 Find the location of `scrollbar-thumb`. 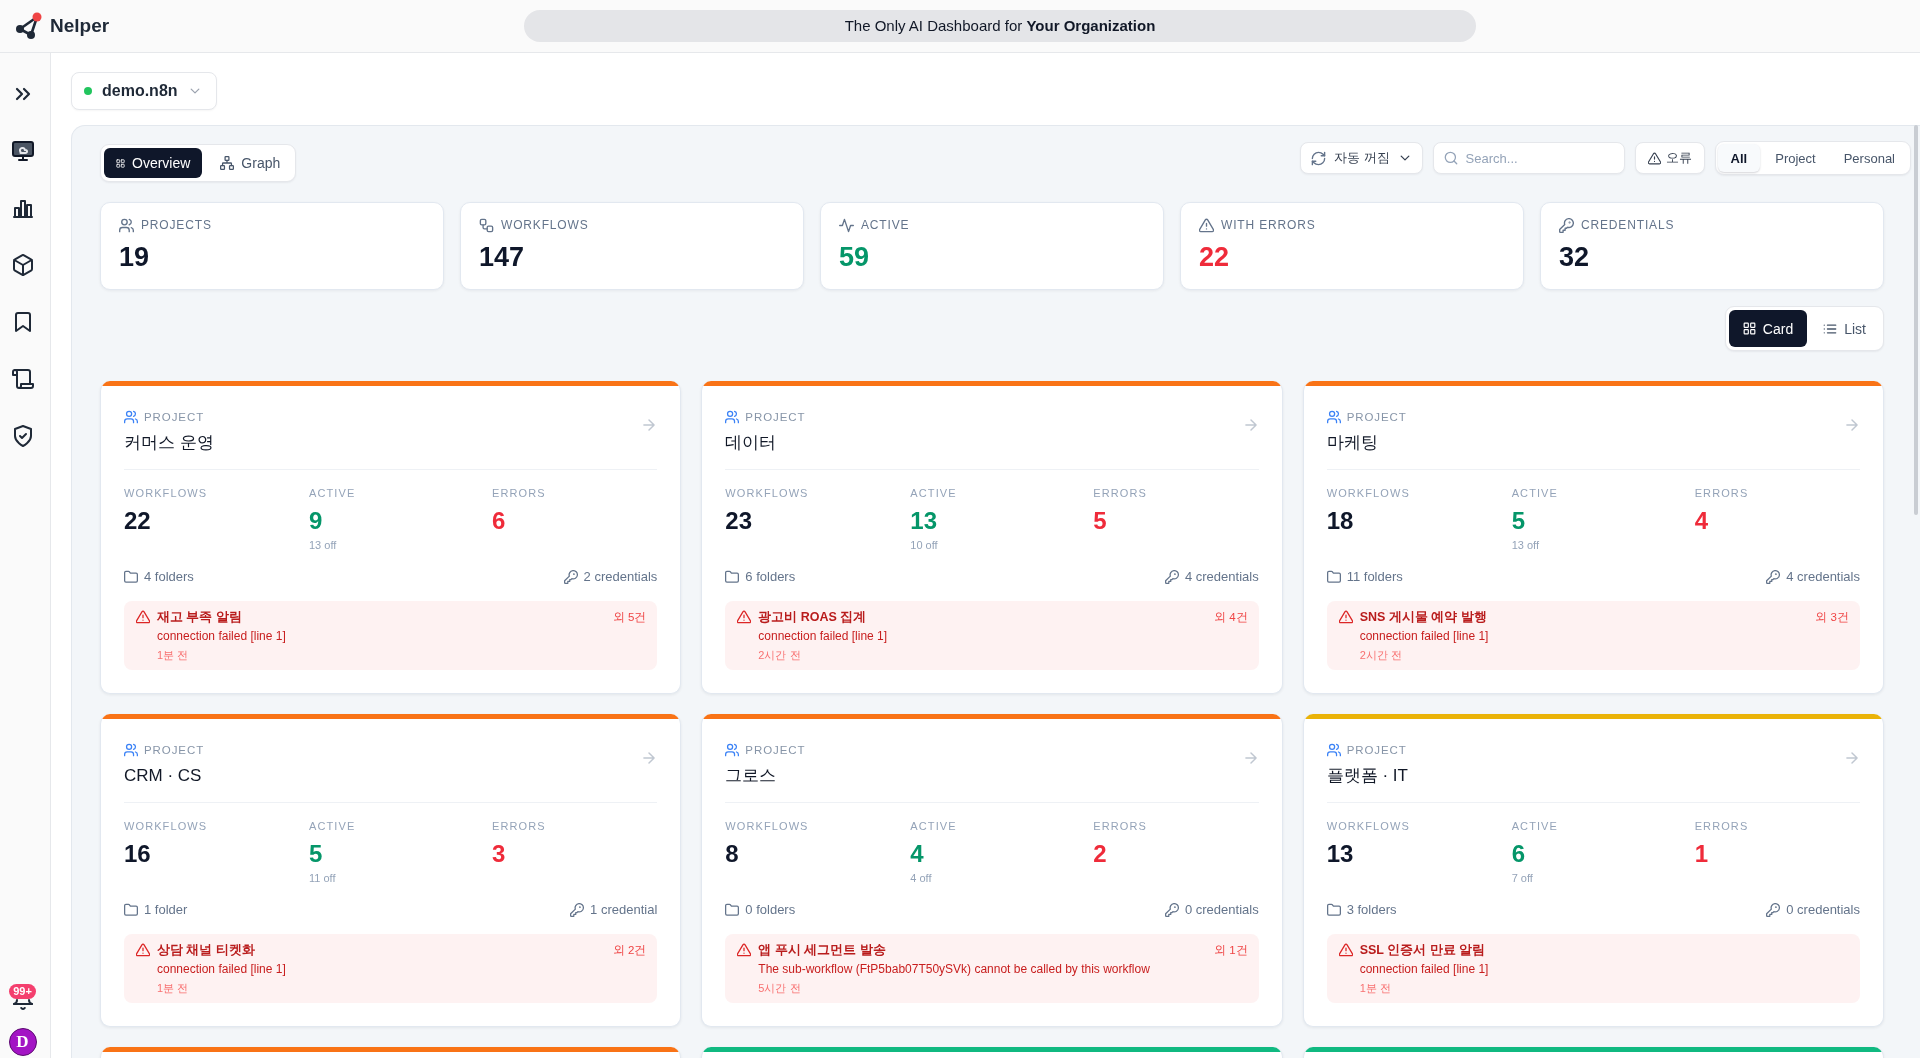

scrollbar-thumb is located at coordinates (1916, 320).